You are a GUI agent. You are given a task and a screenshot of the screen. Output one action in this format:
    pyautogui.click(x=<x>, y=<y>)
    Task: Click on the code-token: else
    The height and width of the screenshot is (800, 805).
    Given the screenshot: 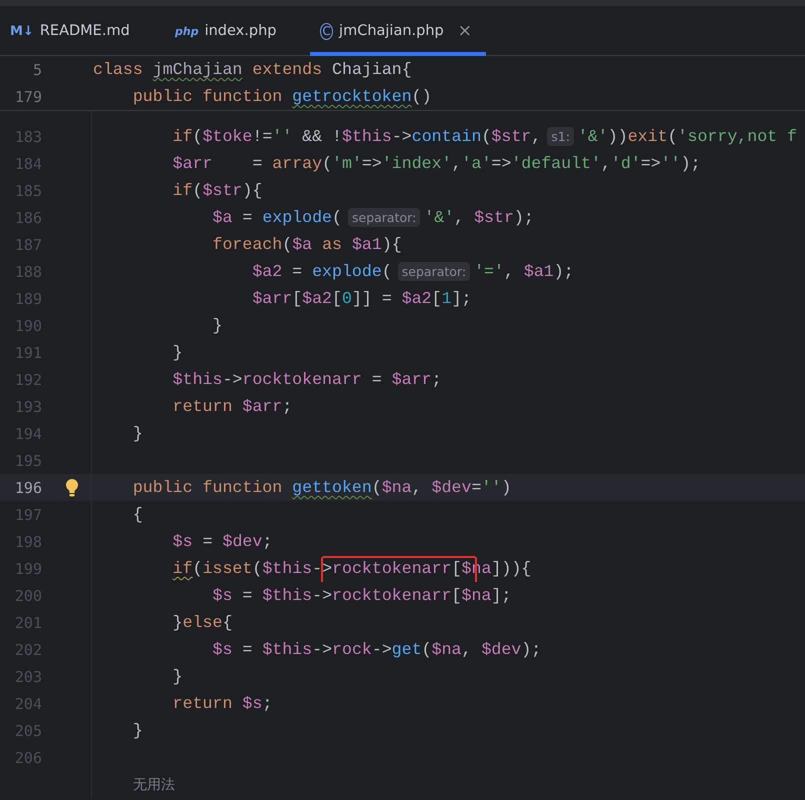 What is the action you would take?
    pyautogui.click(x=202, y=622)
    